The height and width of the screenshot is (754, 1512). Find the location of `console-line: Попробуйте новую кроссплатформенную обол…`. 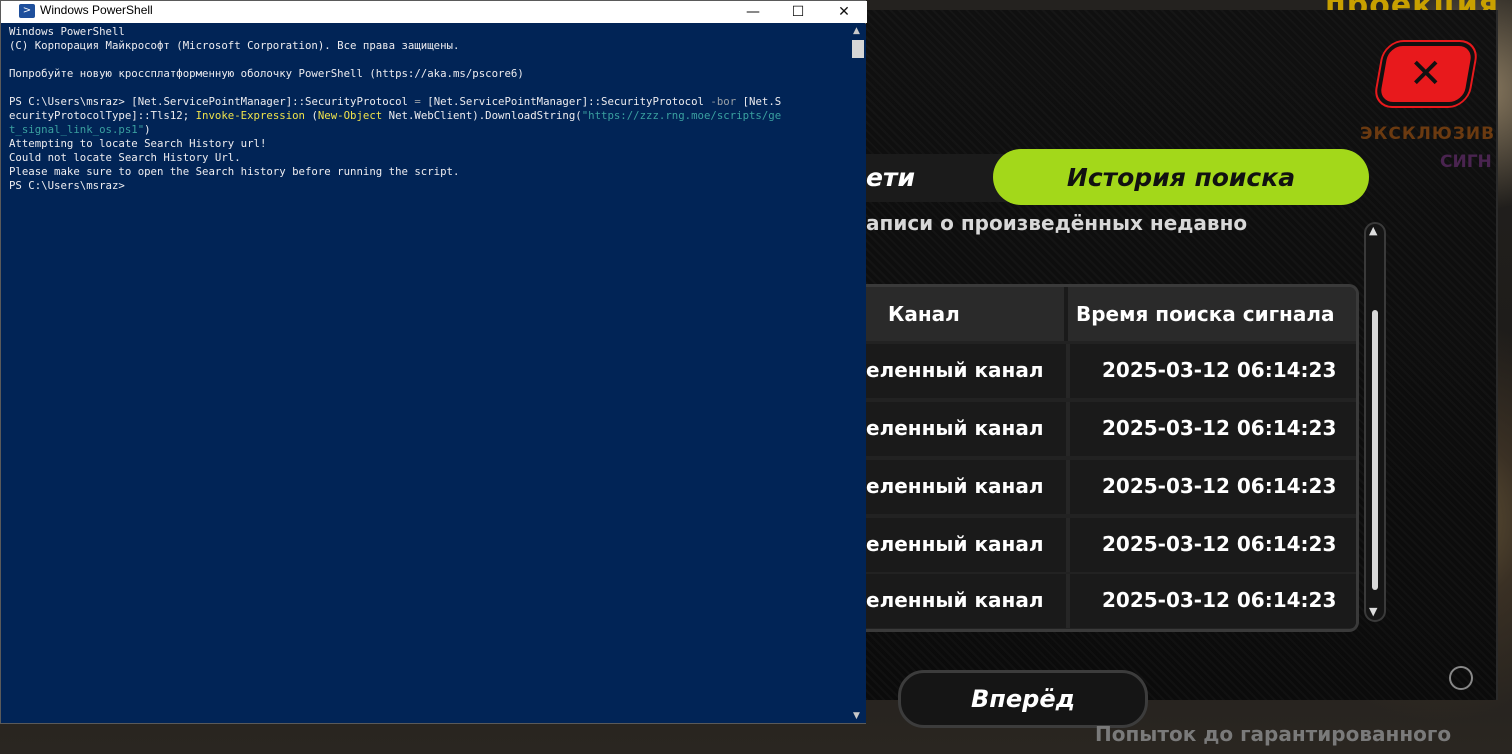

console-line: Попробуйте новую кроссплатформенную обол… is located at coordinates (429, 74).